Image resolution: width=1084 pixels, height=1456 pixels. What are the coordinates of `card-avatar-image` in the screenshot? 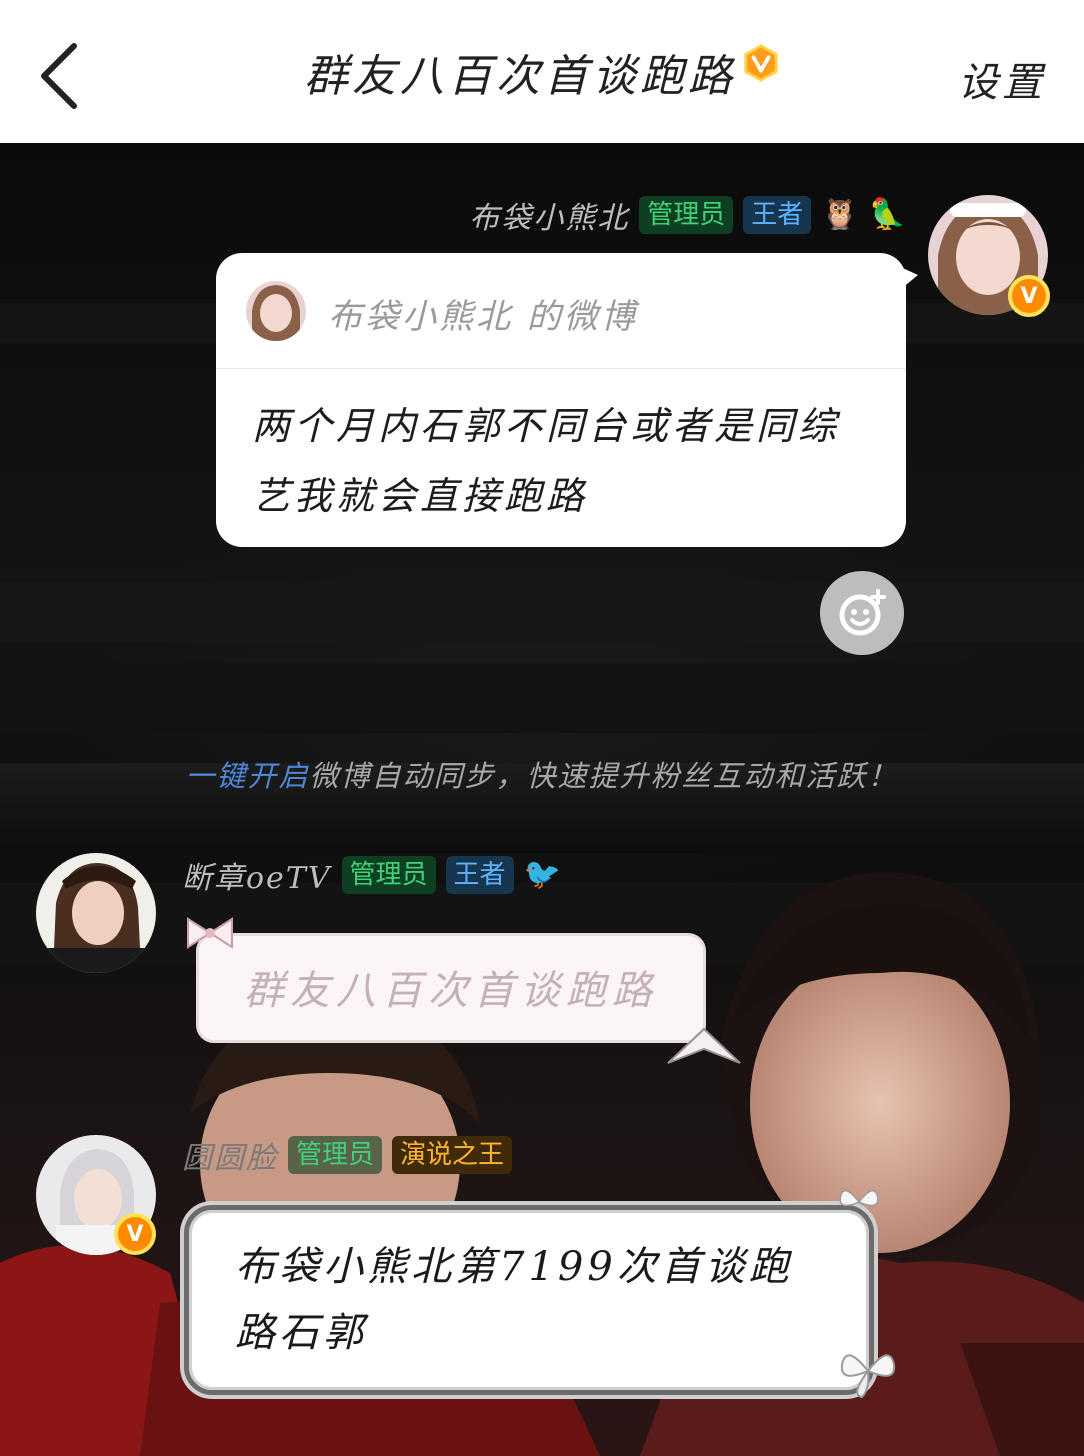 It's located at (276, 311).